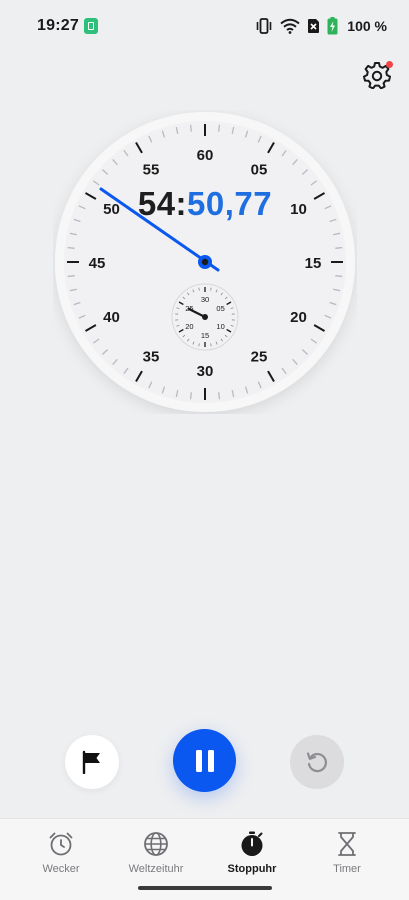 The width and height of the screenshot is (409, 900). I want to click on wifi-icon, so click(290, 26).